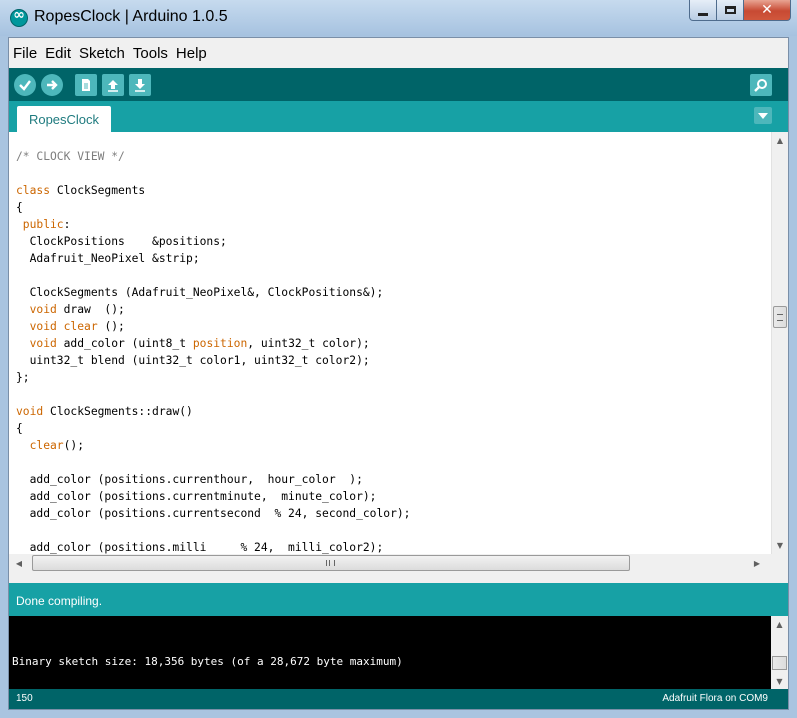  I want to click on menu-sketch: Sketch, so click(102, 53).